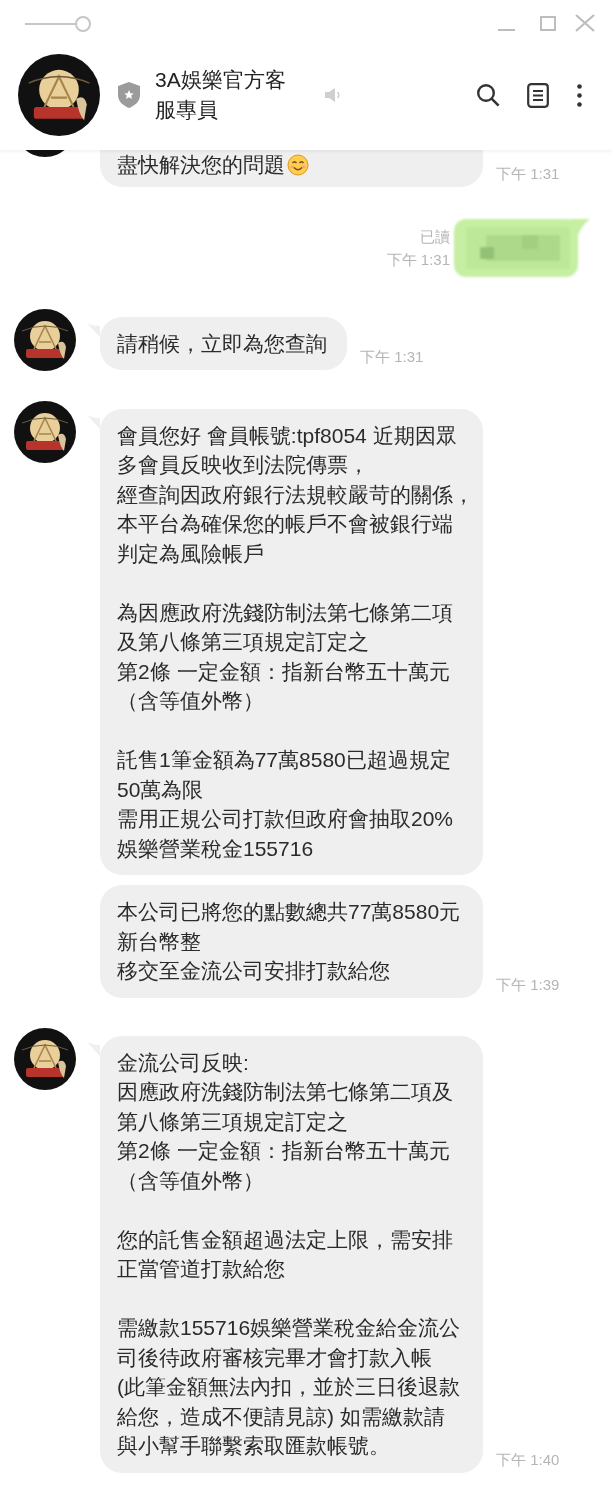  Describe the element at coordinates (289, 1342) in the screenshot. I see `message-text: 需繳款155716娛樂營業稅金給金流公司後待政府審核完畢才會打款入帳` at that location.